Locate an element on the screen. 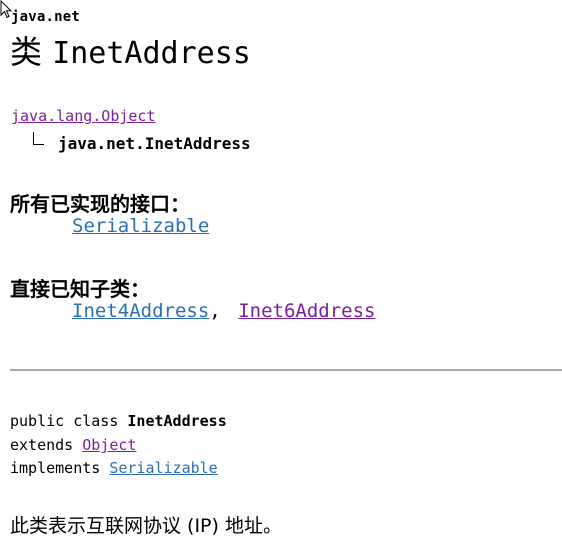  implements-keyword: implements is located at coordinates (55, 468).